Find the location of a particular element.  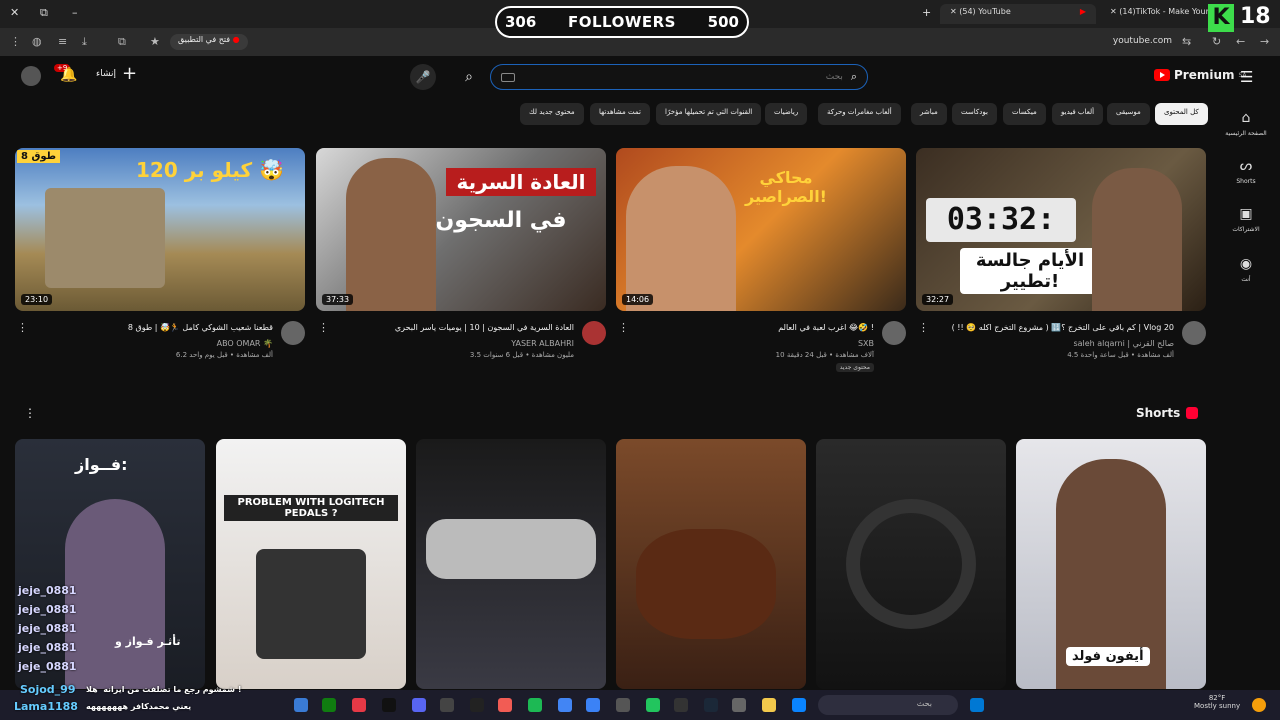

kebab-menu-icon: ⋮ is located at coordinates (15, 41).